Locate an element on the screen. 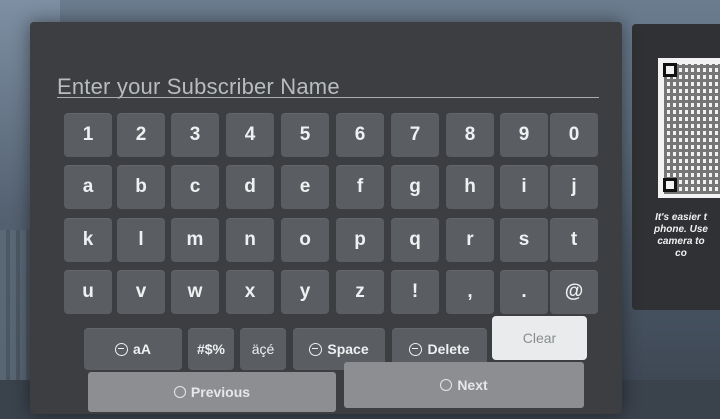 The image size is (720, 419). key-3-7: , is located at coordinates (470, 292).